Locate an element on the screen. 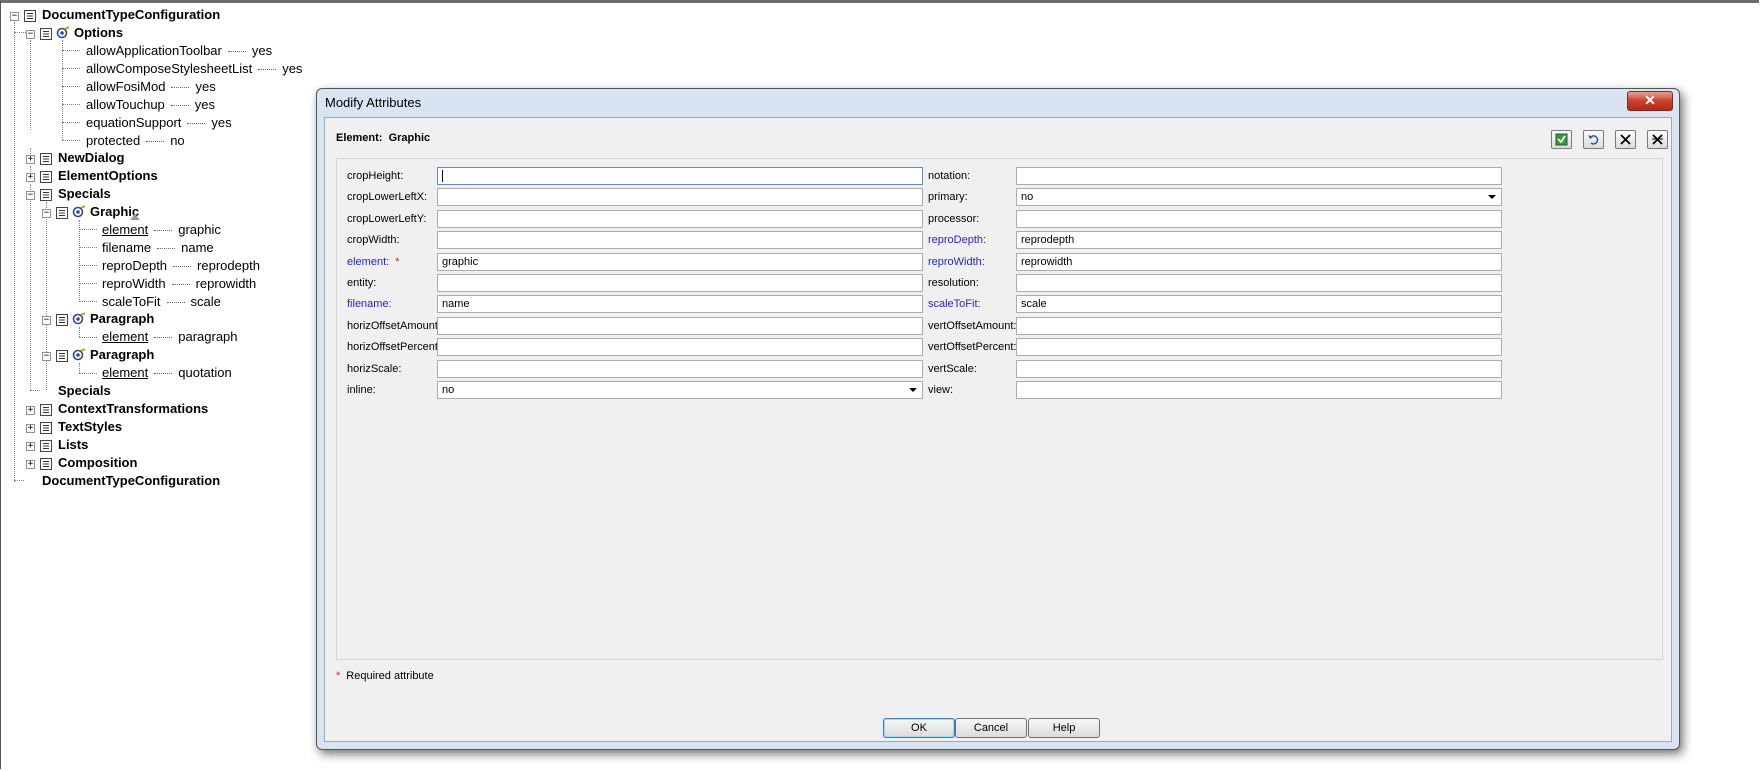 The height and width of the screenshot is (771, 1761). processor-input is located at coordinates (1259, 218).